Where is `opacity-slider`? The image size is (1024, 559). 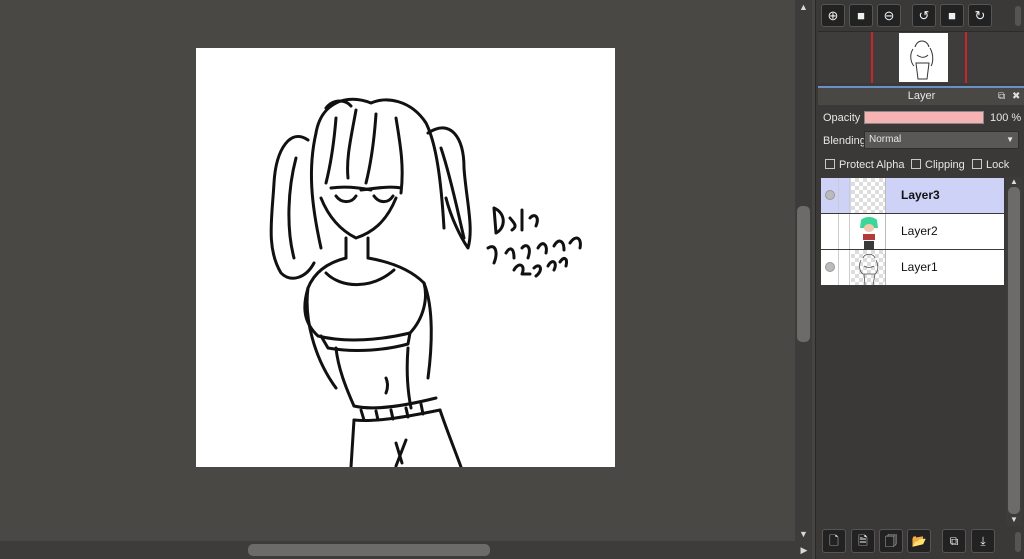
opacity-slider is located at coordinates (924, 117).